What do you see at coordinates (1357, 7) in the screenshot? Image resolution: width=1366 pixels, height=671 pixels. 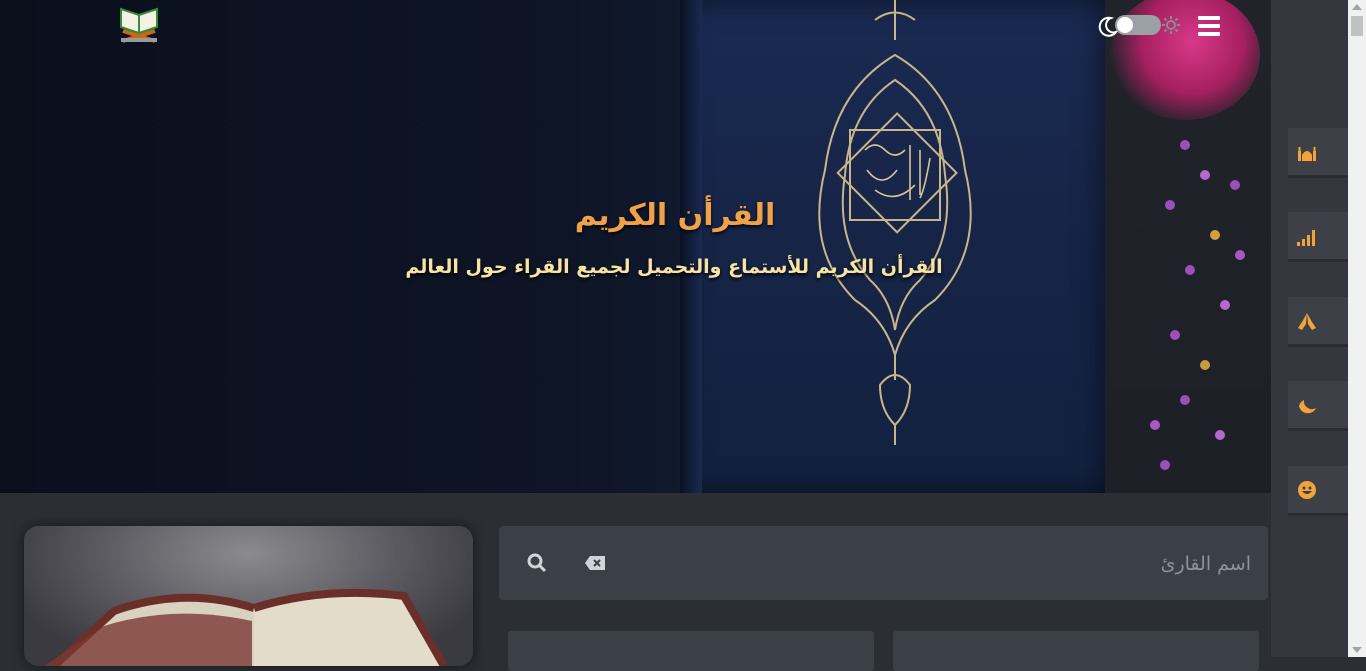 I see `scroll-up-arrow` at bounding box center [1357, 7].